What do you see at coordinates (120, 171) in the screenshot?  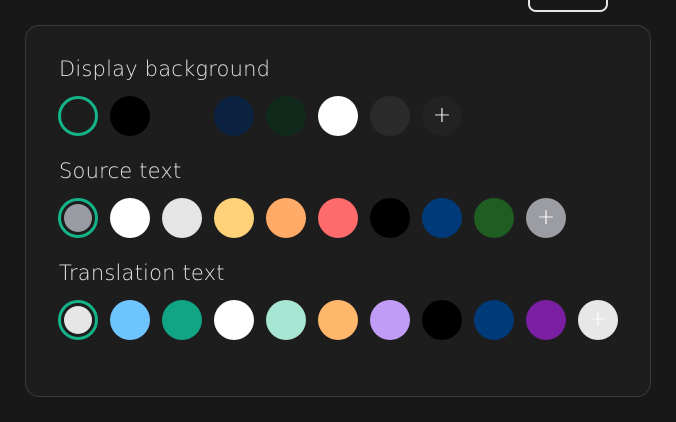 I see `source-text-label: Source text` at bounding box center [120, 171].